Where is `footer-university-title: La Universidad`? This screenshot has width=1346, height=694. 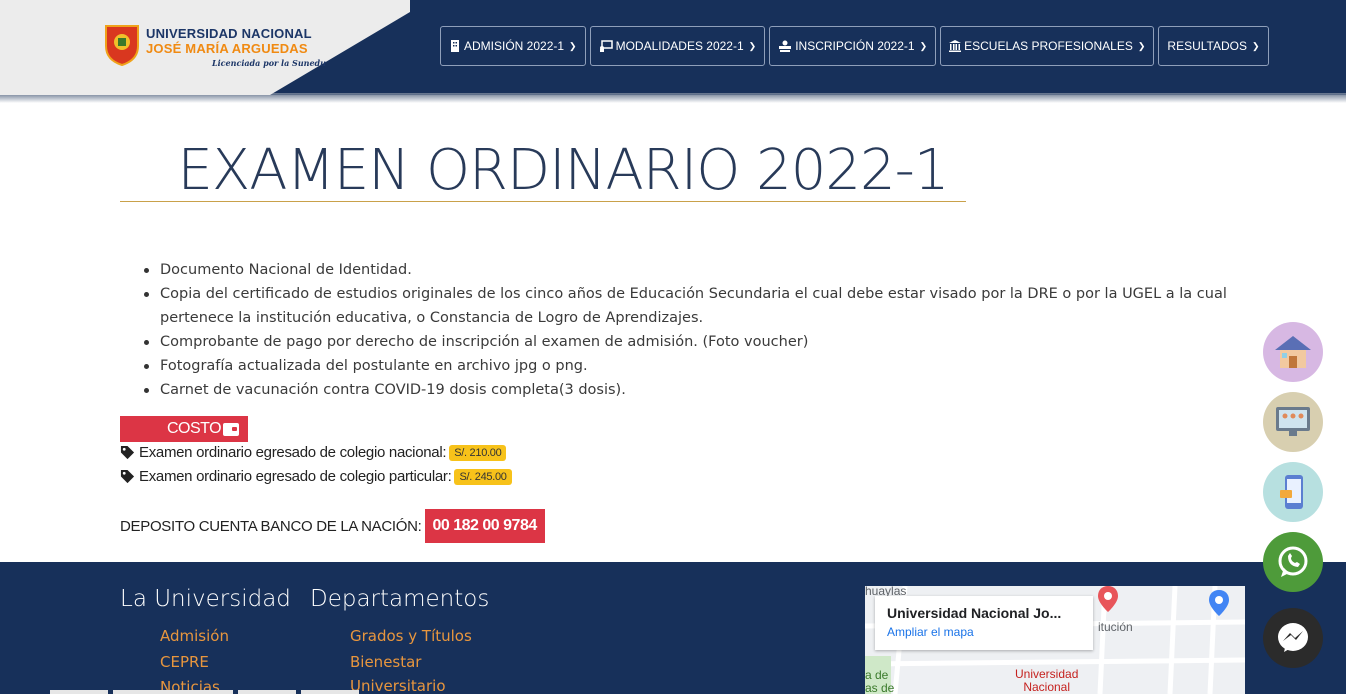 footer-university-title: La Universidad is located at coordinates (205, 599).